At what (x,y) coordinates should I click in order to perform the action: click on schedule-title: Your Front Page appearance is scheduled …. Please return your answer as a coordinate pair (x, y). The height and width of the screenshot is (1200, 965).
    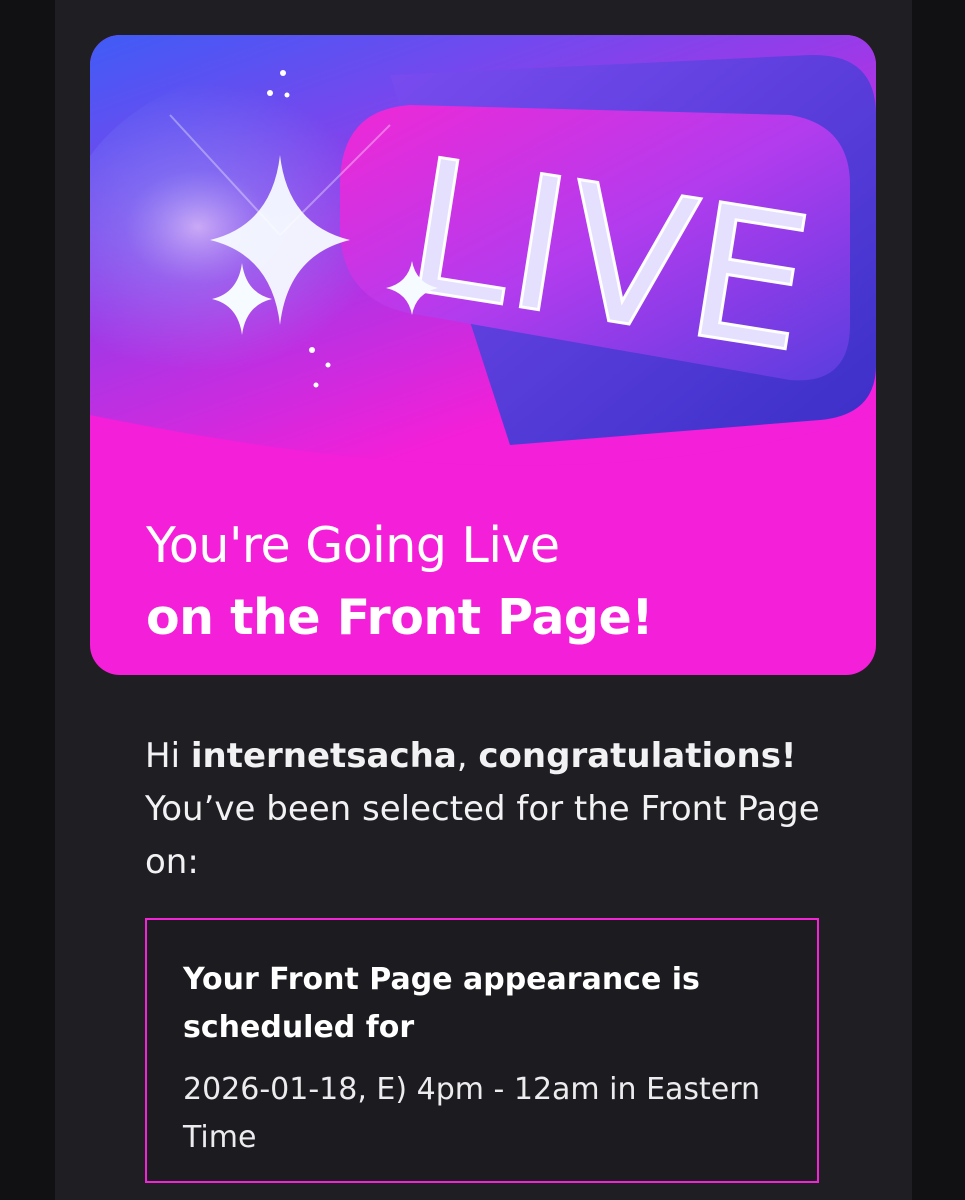
    Looking at the image, I should click on (441, 1003).